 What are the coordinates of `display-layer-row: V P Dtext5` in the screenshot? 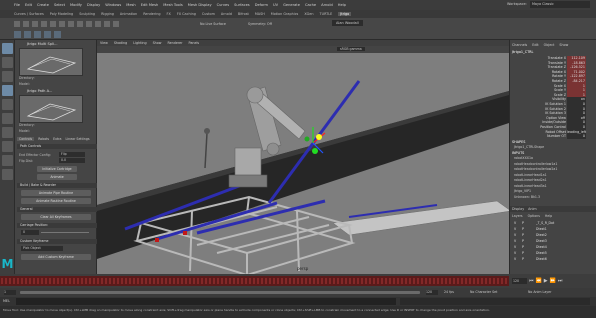 It's located at (554, 253).